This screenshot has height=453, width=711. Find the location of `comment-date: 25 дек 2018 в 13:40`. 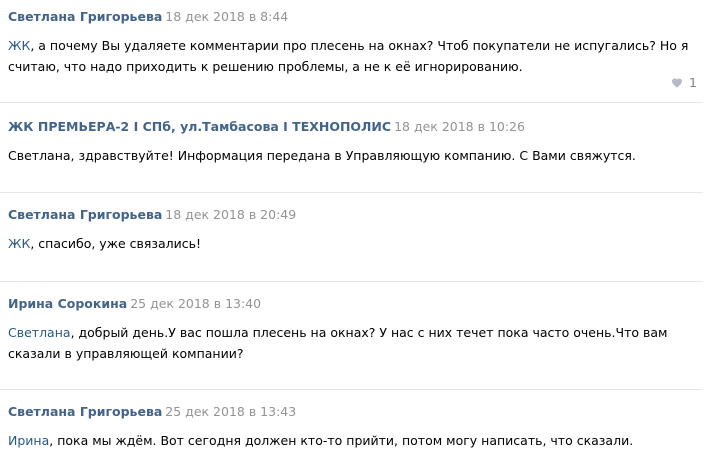

comment-date: 25 дек 2018 в 13:40 is located at coordinates (195, 303).